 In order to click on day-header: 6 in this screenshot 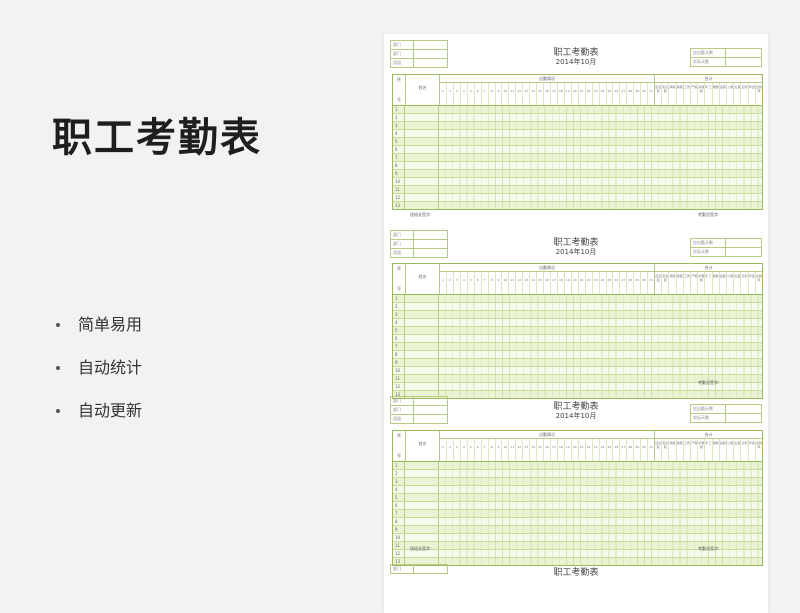, I will do `click(478, 94)`.